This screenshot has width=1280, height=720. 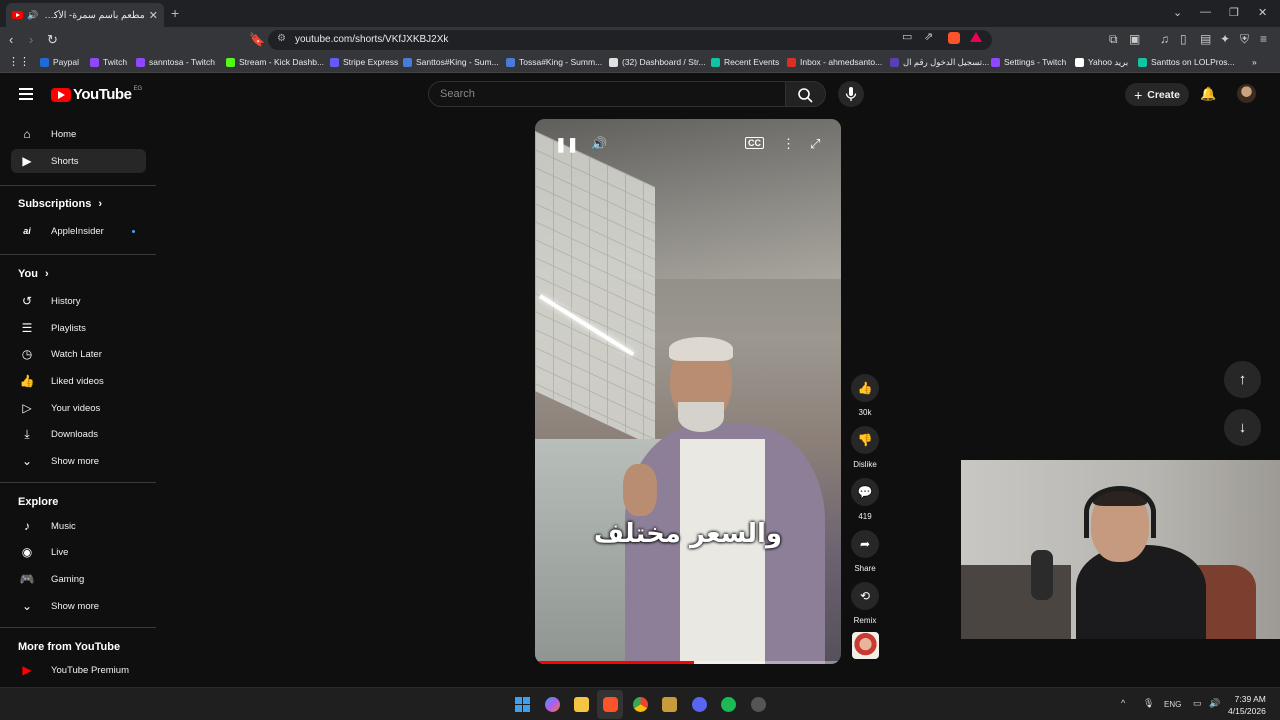 I want to click on obs-icon, so click(x=758, y=704).